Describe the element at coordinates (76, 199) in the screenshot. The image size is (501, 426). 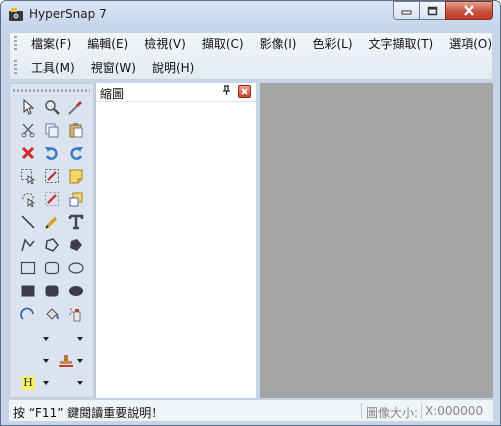
I see `sticky-icon` at that location.